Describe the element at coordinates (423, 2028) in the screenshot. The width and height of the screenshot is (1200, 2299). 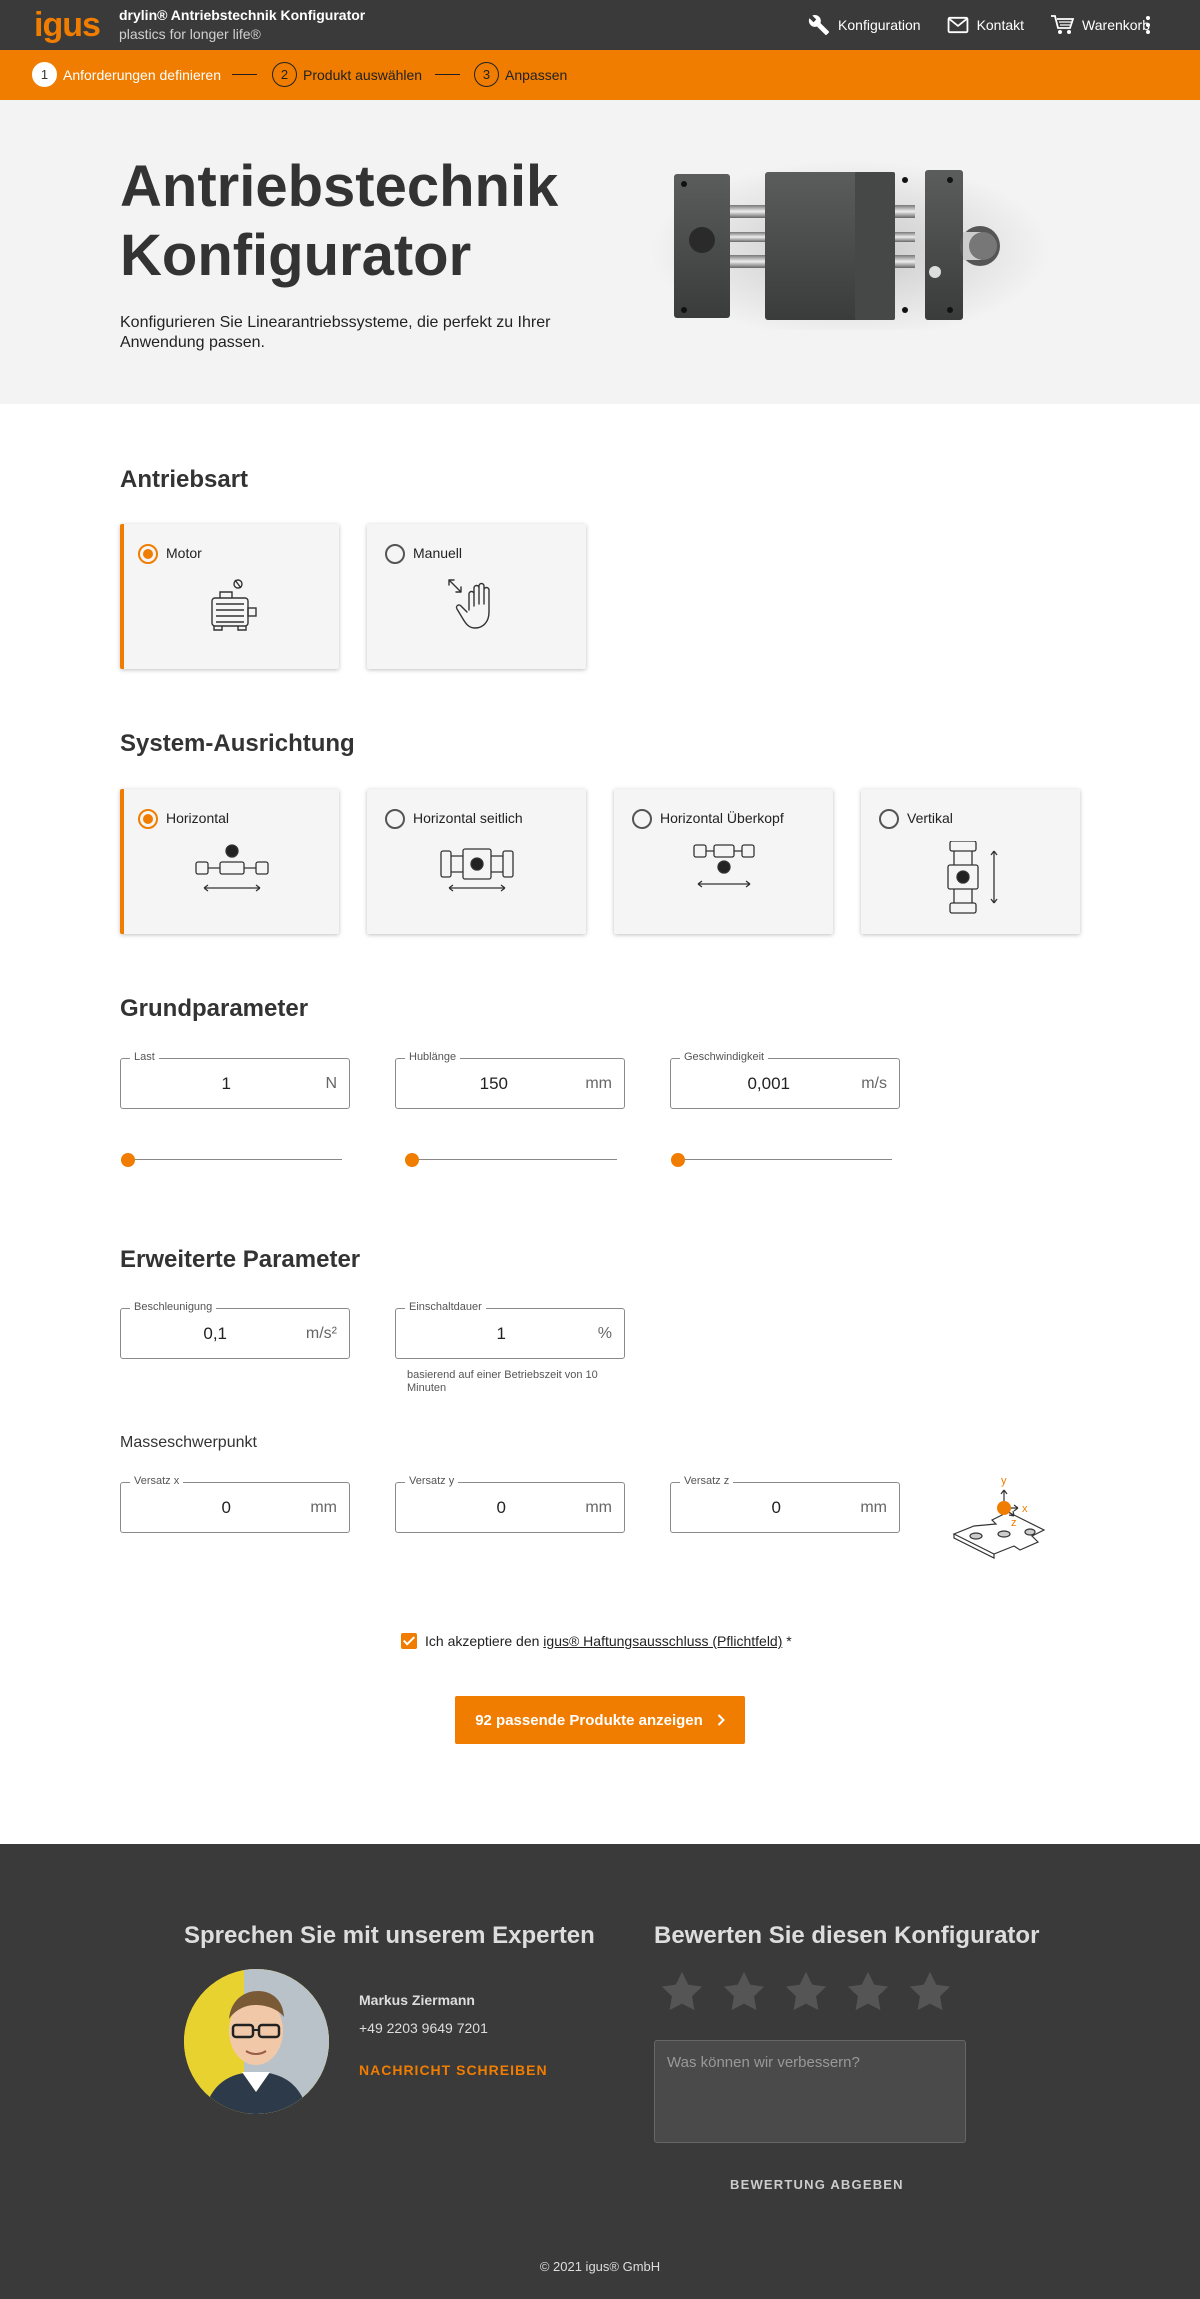
I see `expert-phone: +49 2203 9649 7201` at that location.